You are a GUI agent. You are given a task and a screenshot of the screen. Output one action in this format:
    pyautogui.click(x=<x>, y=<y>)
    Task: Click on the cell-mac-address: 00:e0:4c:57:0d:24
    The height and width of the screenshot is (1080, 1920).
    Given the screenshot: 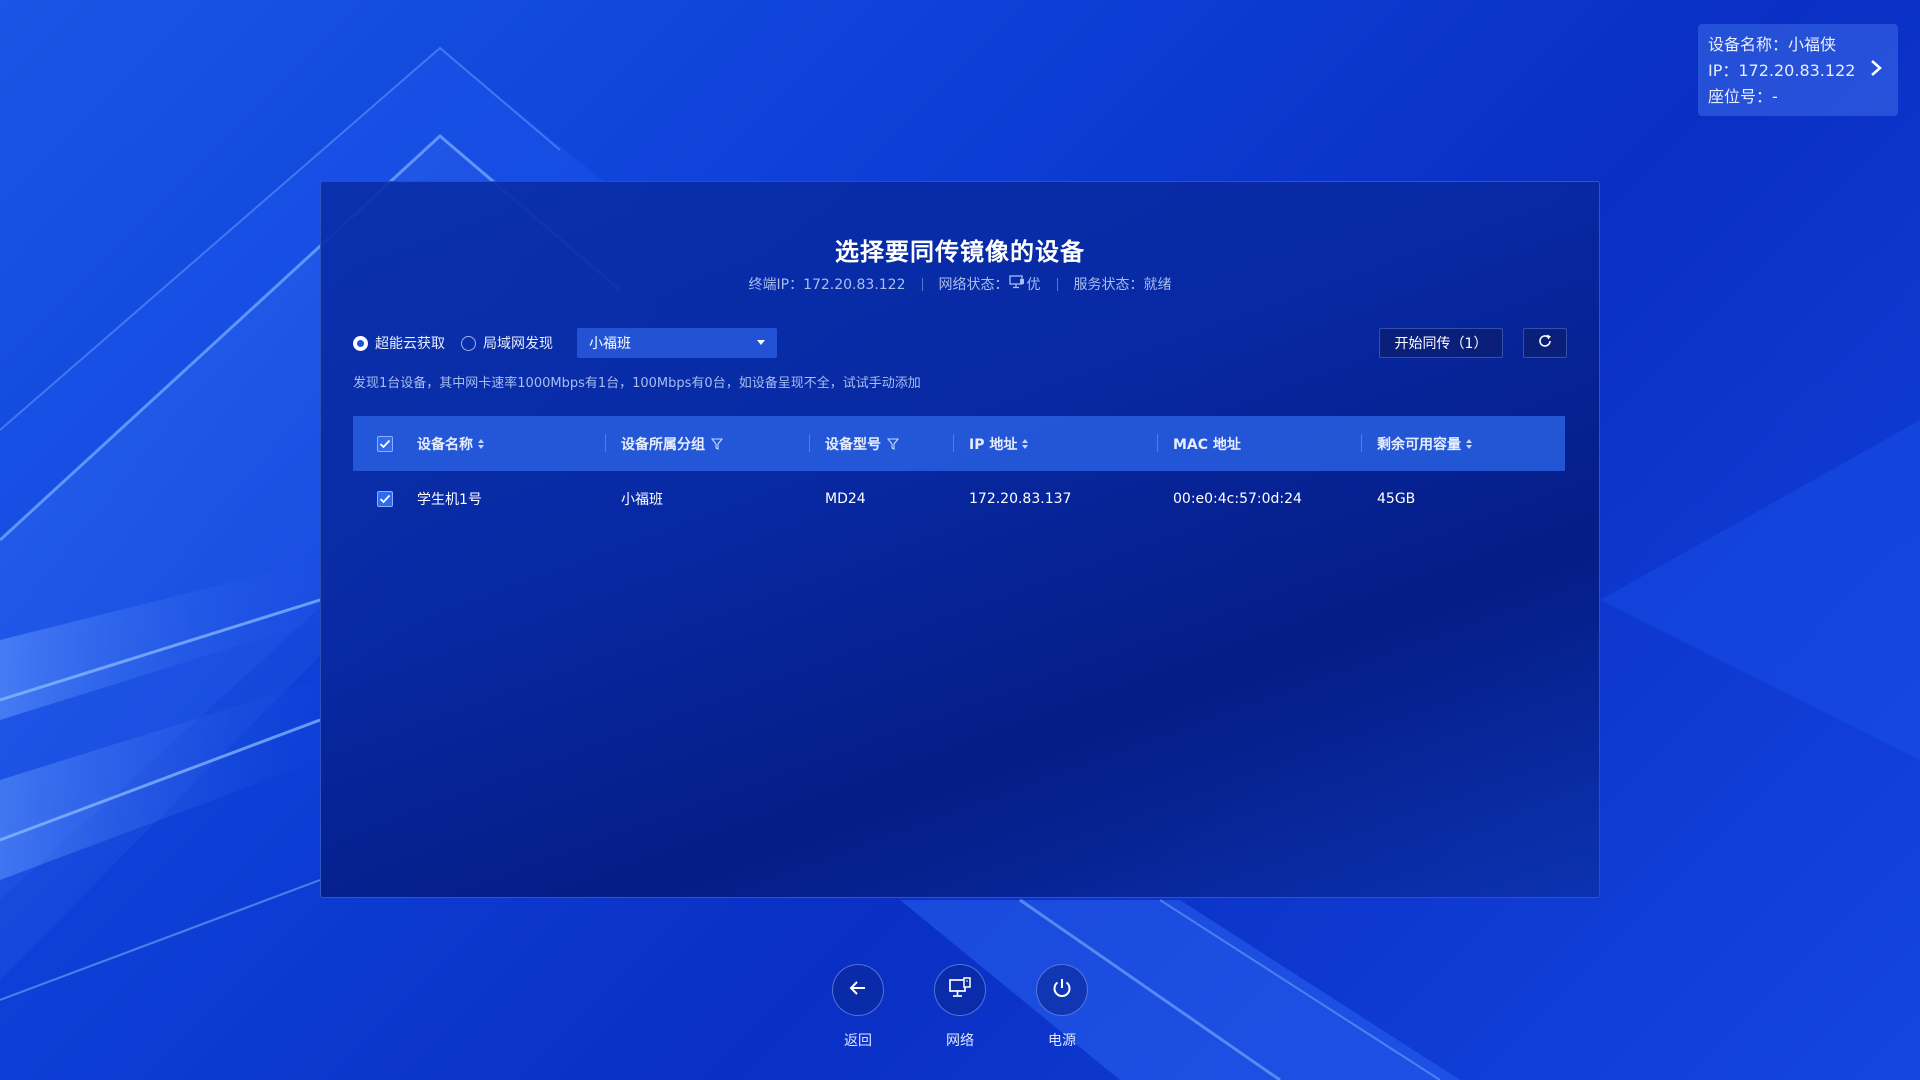 What is the action you would take?
    pyautogui.click(x=1237, y=498)
    